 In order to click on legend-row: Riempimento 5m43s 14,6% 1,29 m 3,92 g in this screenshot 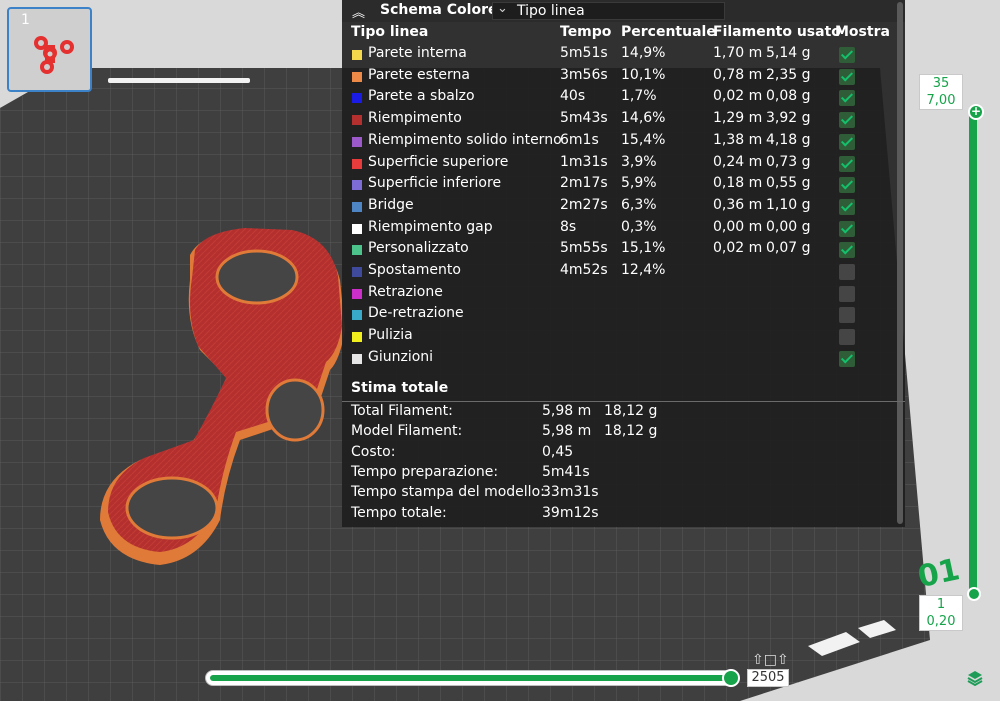, I will do `click(619, 120)`.